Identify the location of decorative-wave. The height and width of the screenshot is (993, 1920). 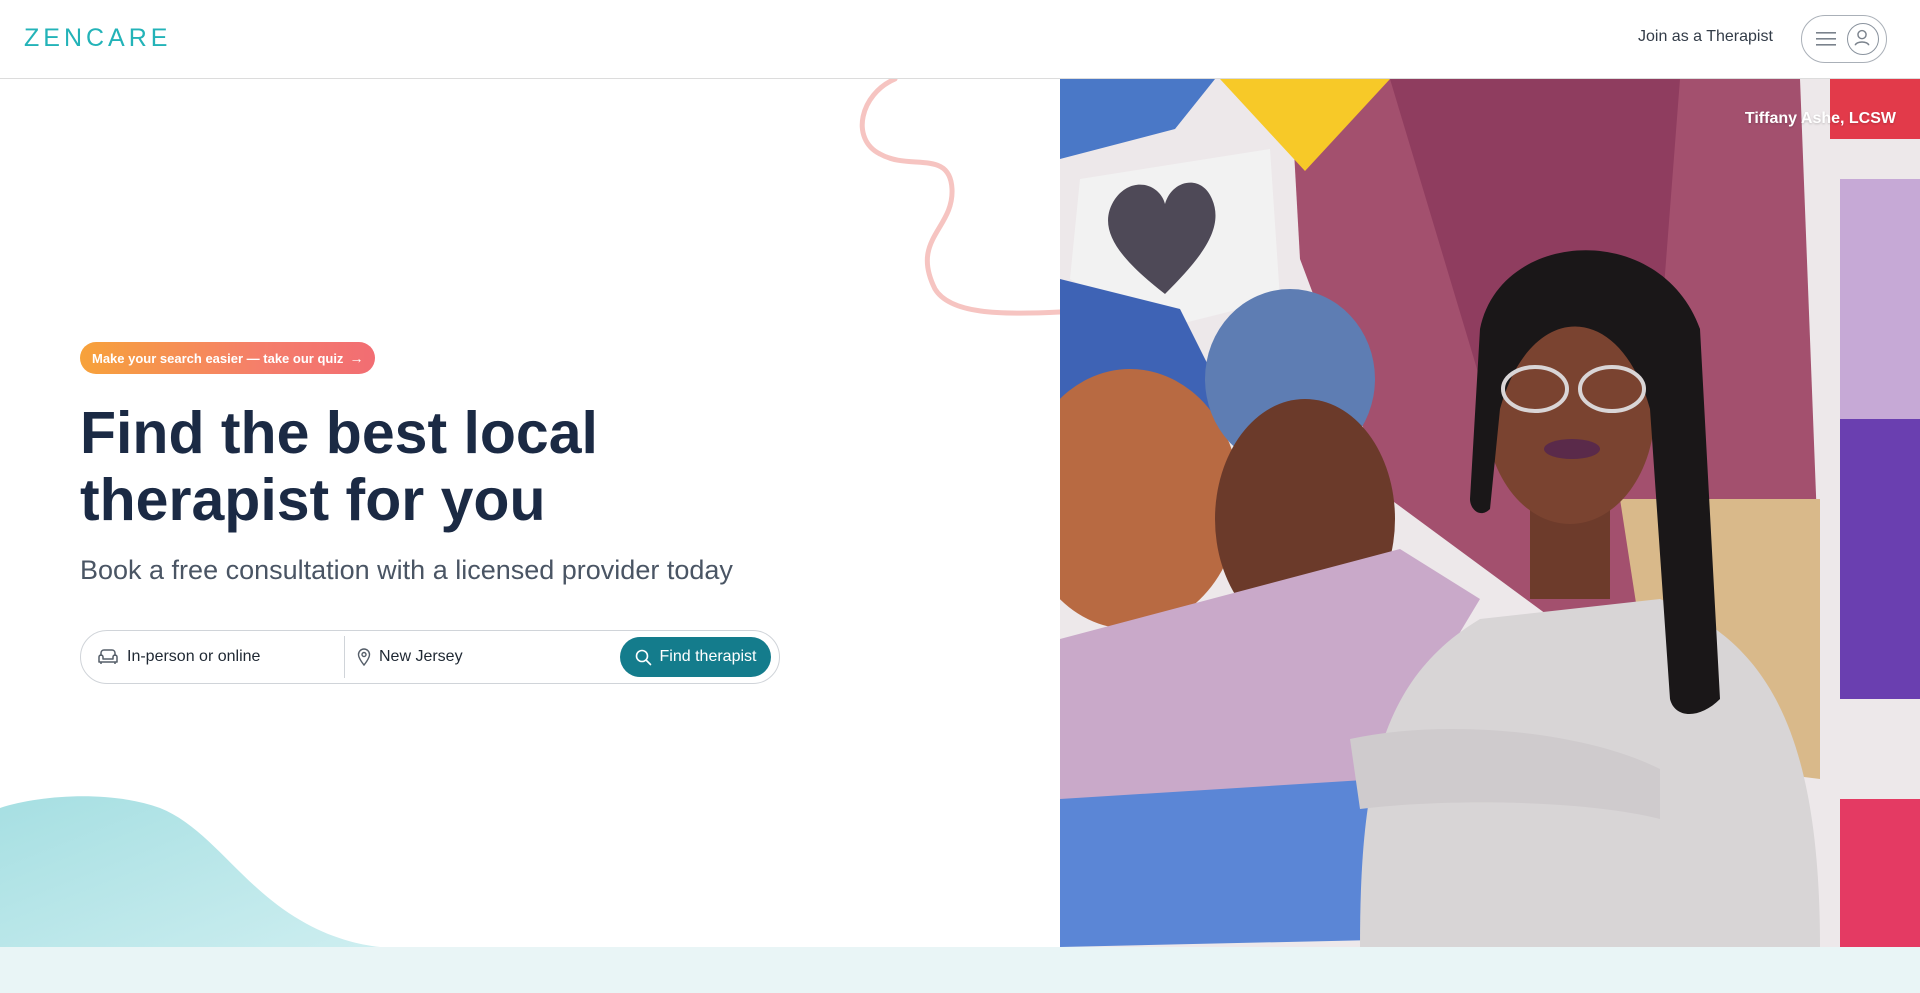
(190, 871).